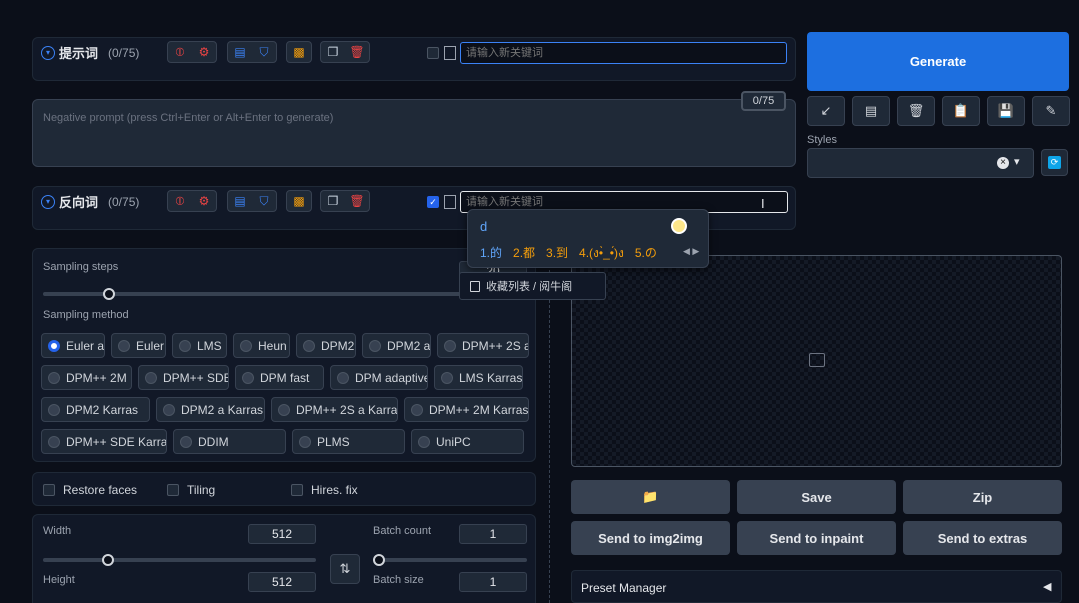  I want to click on preset-manager-accordion: Preset Manager ◀, so click(816, 586).